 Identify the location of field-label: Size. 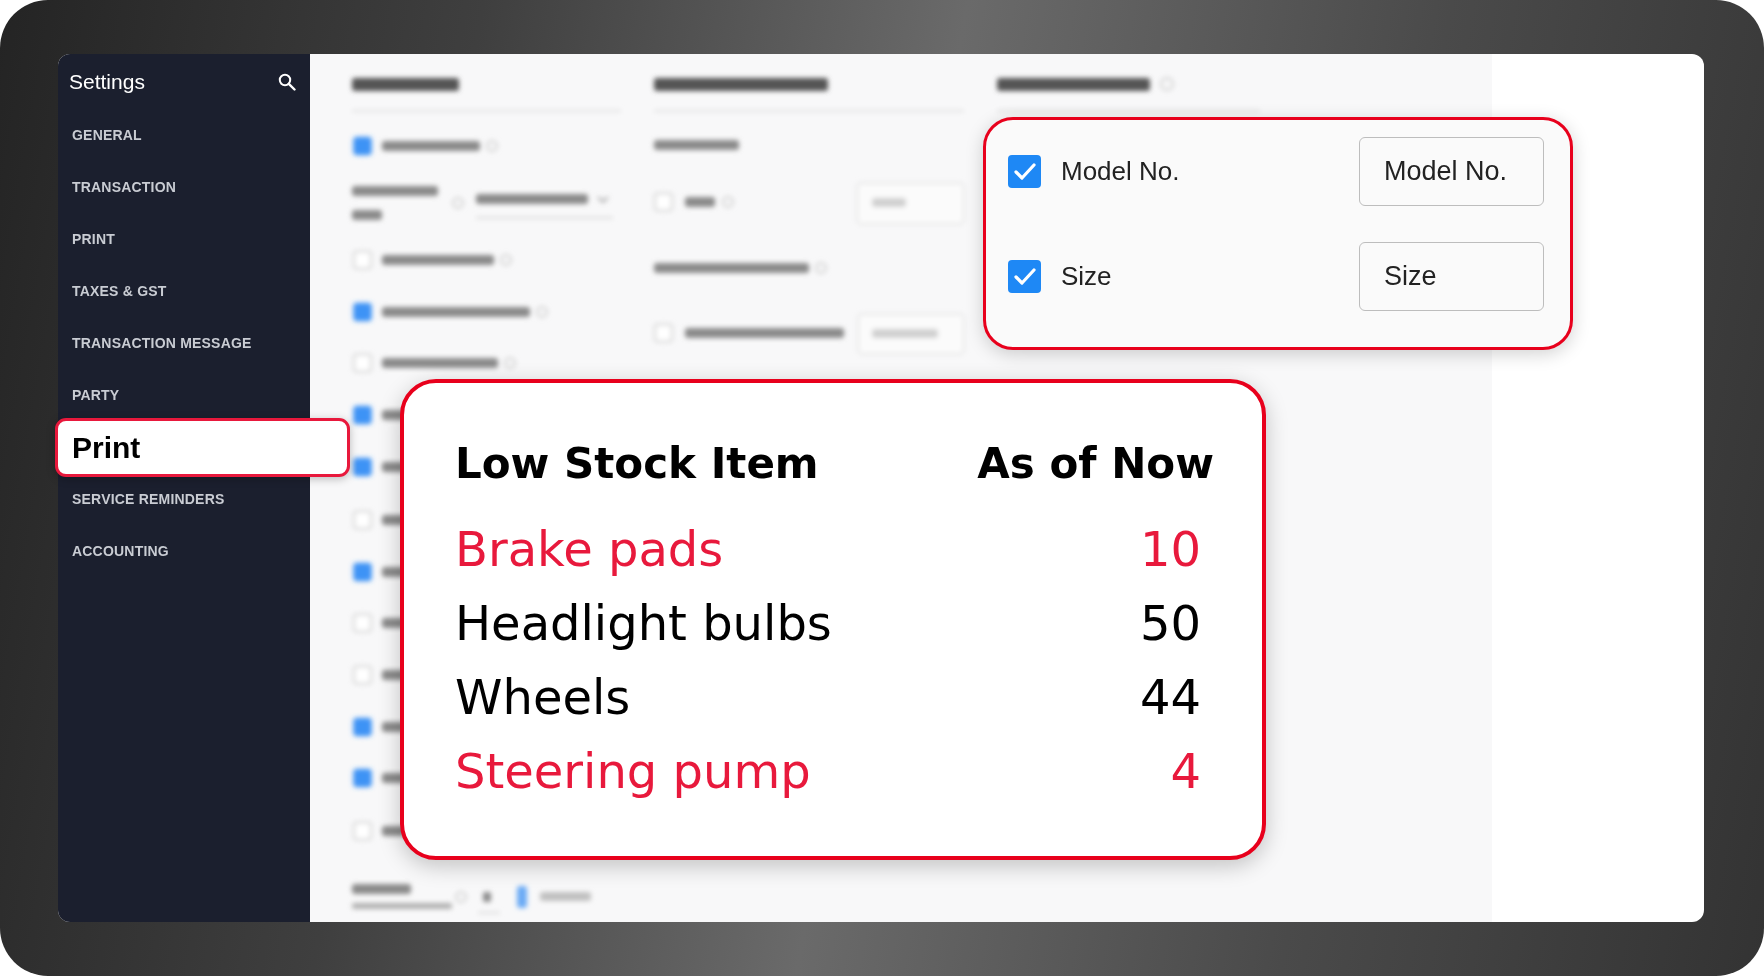
(1087, 276).